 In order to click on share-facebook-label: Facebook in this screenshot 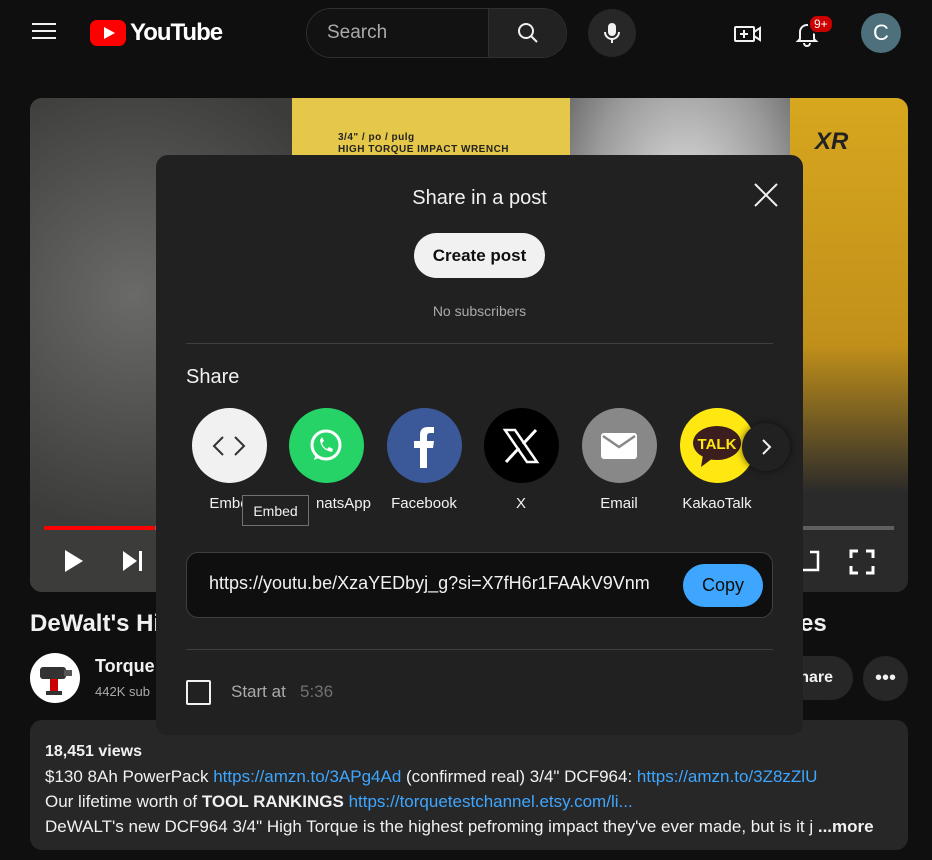, I will do `click(424, 503)`.